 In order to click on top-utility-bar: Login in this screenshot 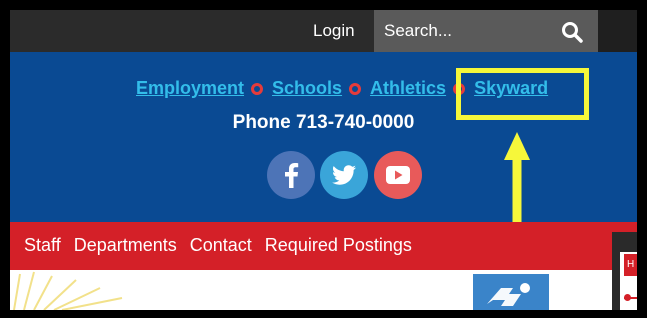, I will do `click(323, 31)`.